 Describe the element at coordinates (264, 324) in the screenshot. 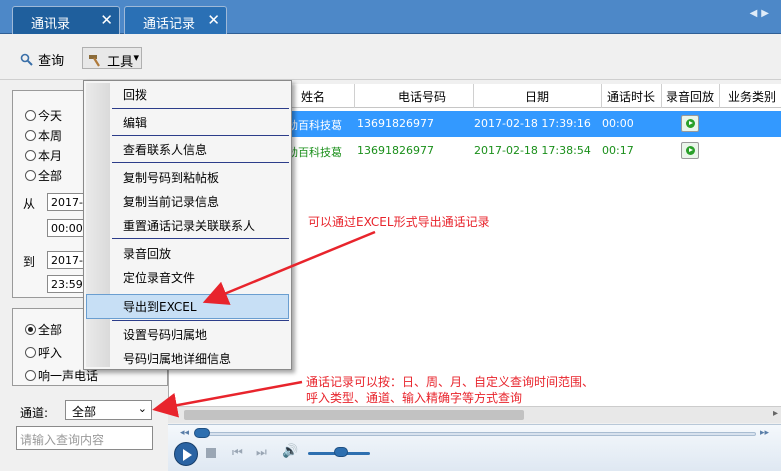

I see `annotation-arrows` at that location.